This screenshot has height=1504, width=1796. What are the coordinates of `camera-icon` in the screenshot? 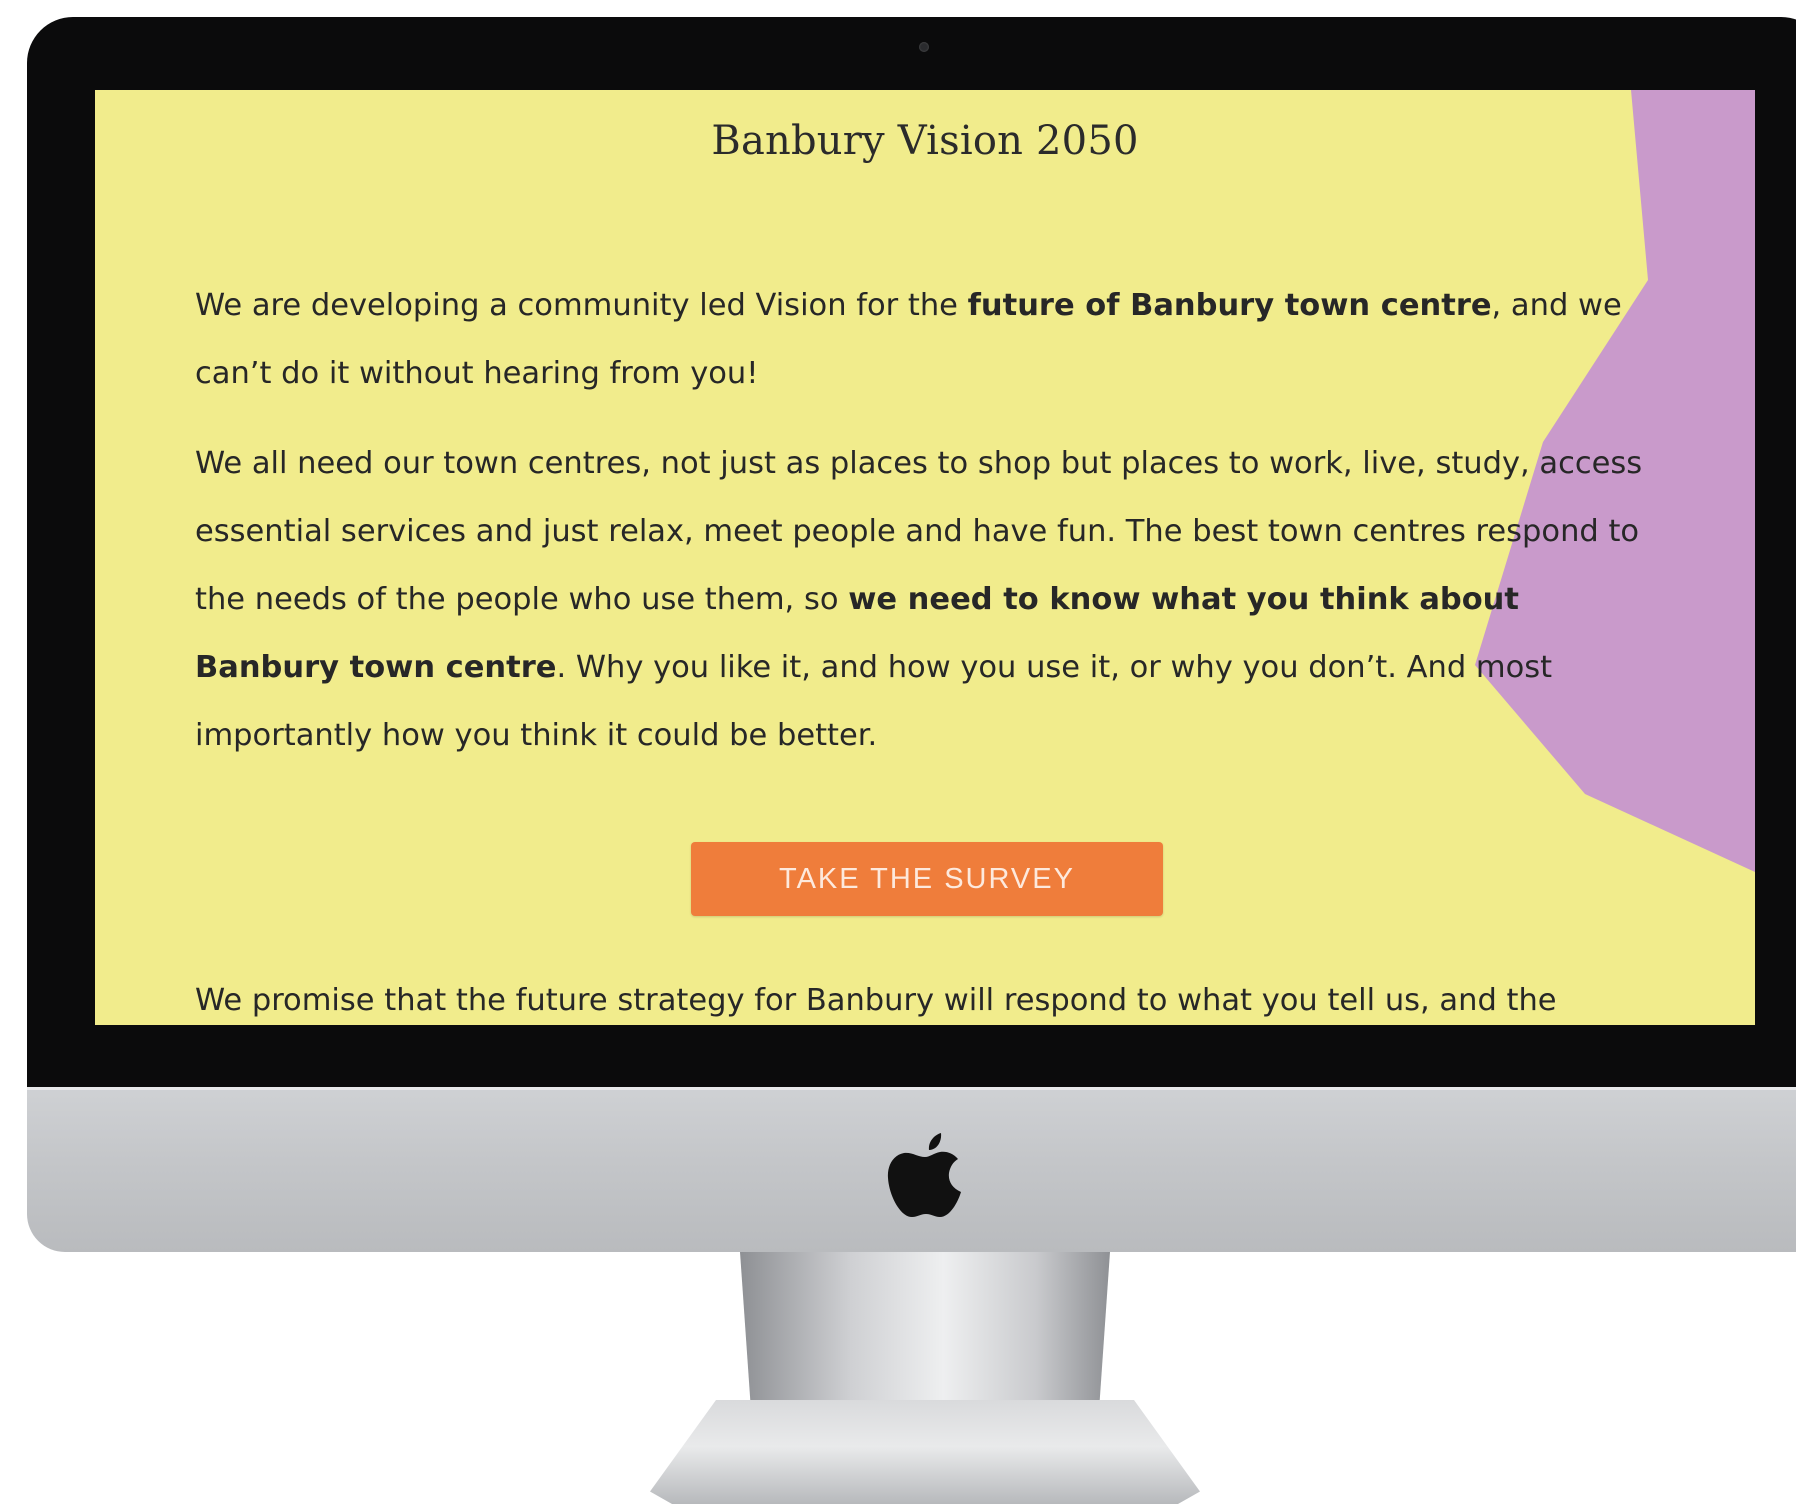 It's located at (924, 47).